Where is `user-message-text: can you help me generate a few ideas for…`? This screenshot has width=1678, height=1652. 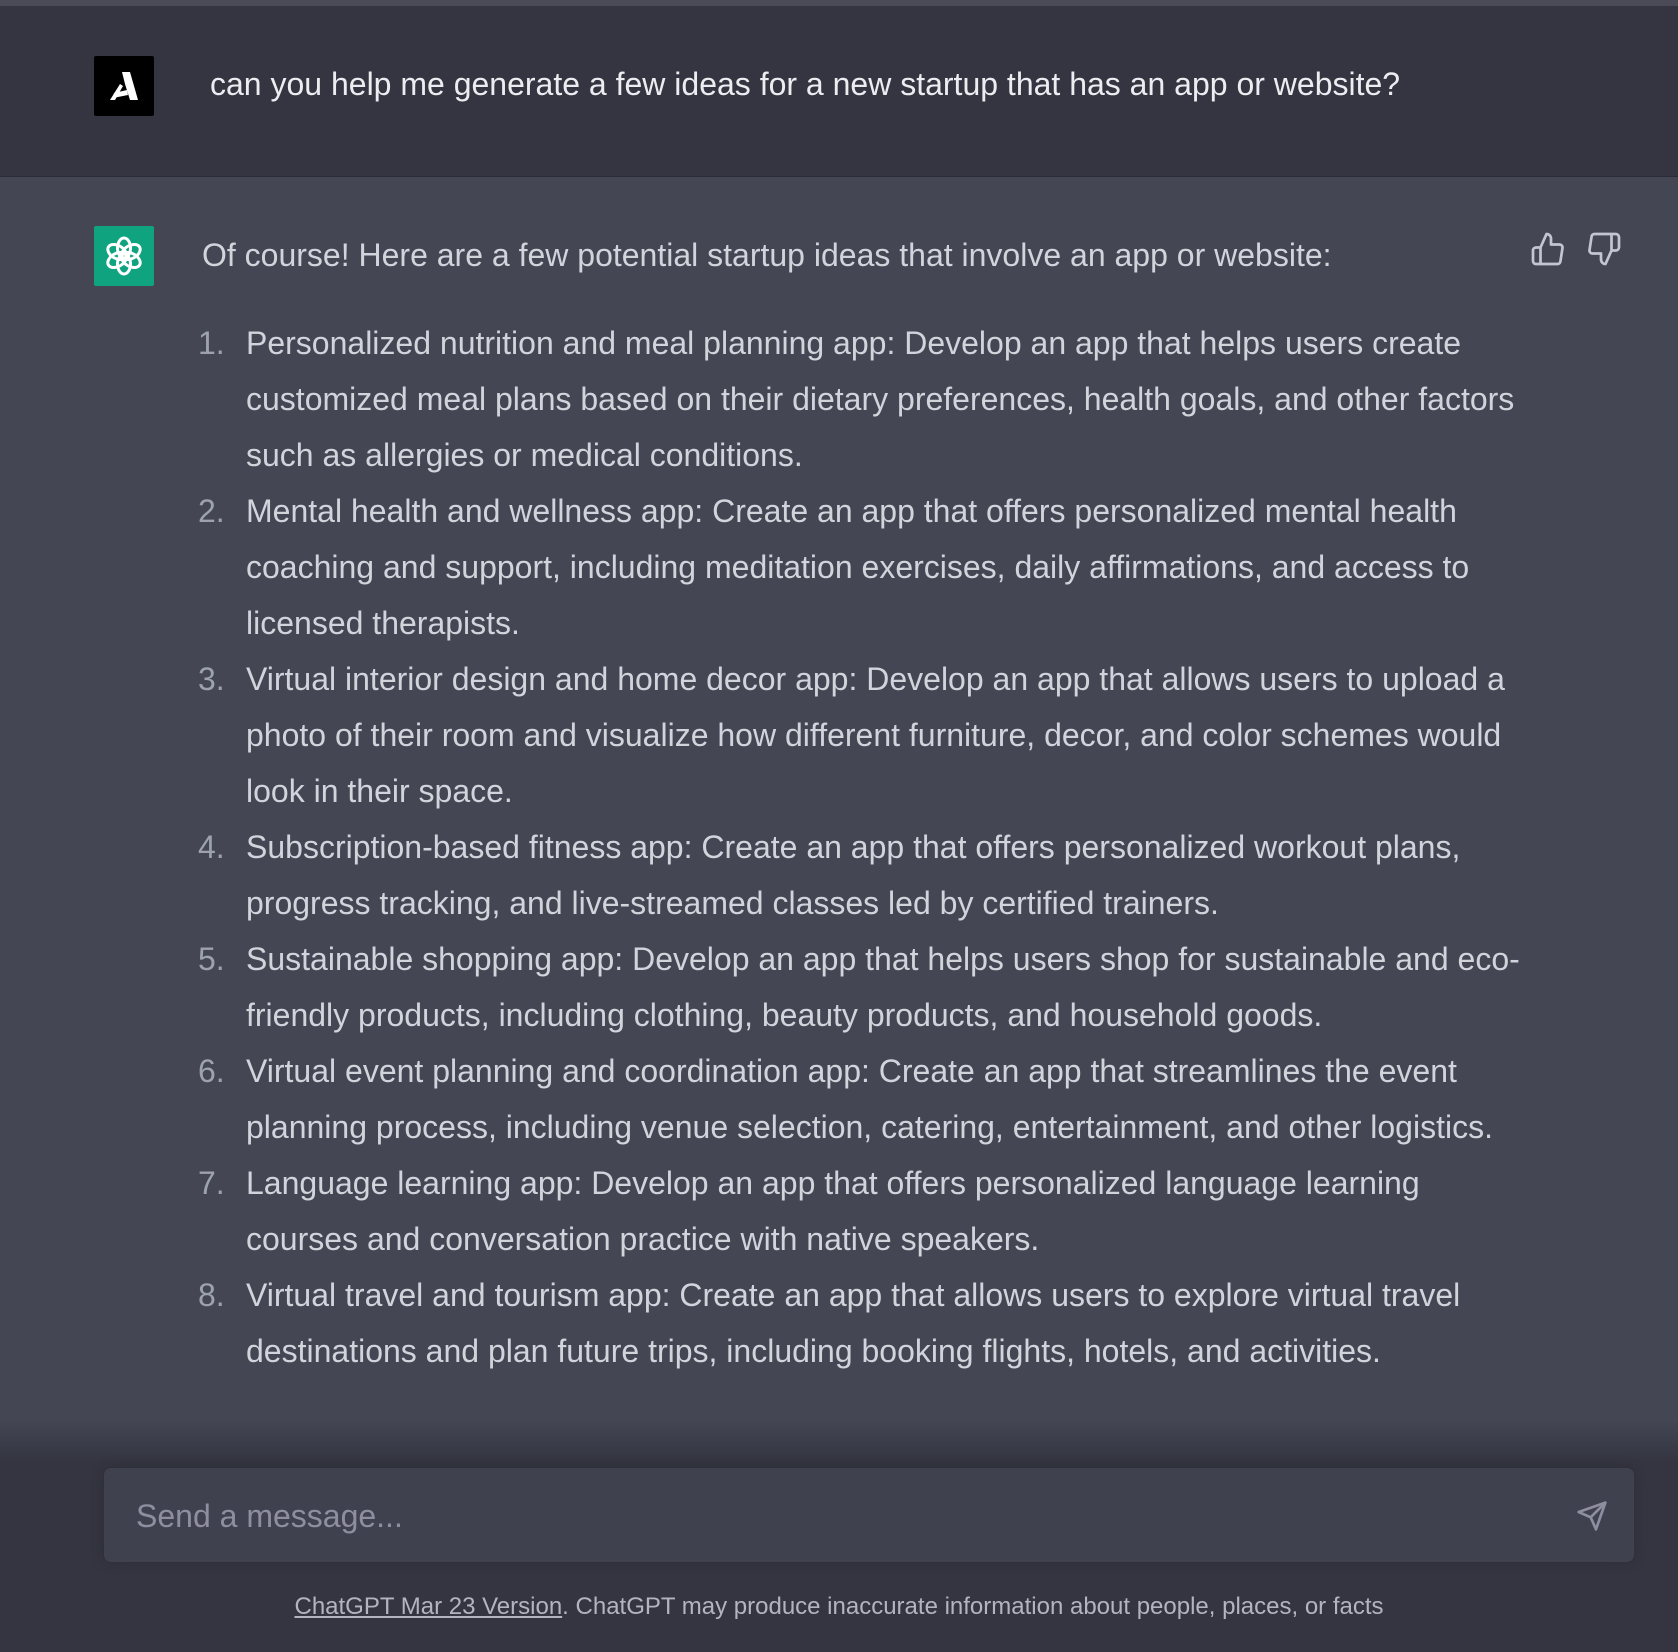 user-message-text: can you help me generate a few ideas for… is located at coordinates (805, 84).